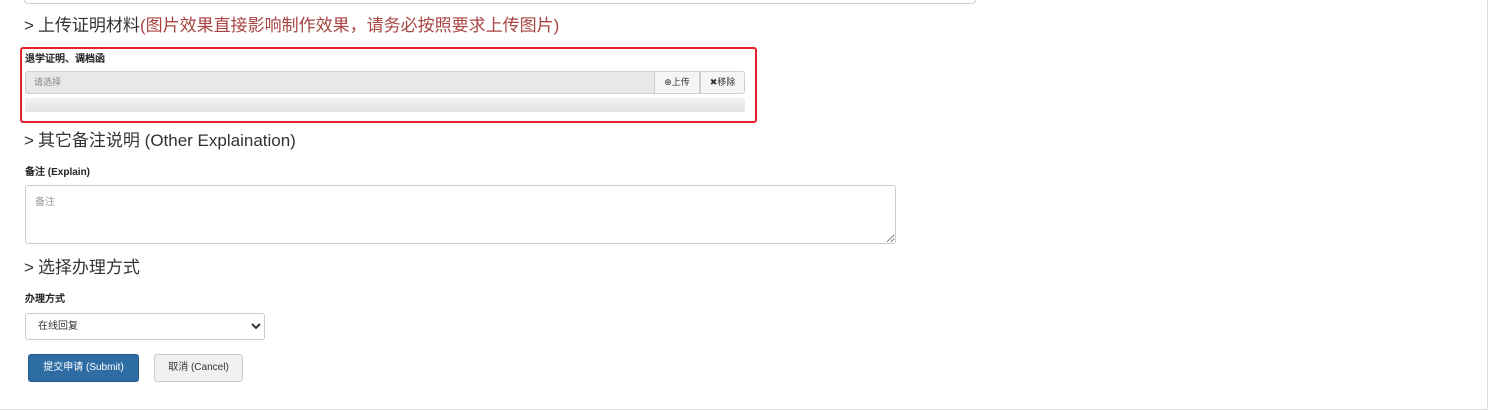  What do you see at coordinates (385, 105) in the screenshot?
I see `upload-progress-bar` at bounding box center [385, 105].